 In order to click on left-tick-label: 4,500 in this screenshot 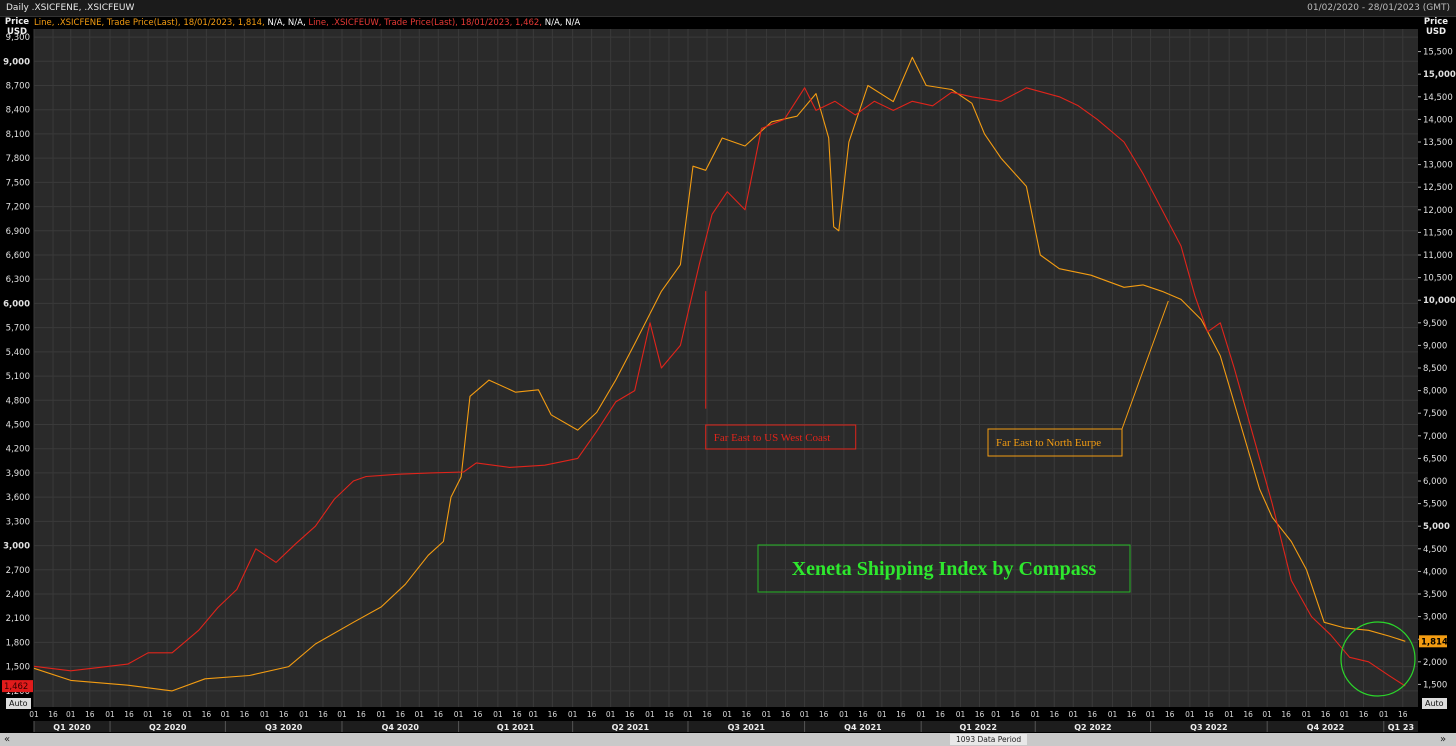, I will do `click(18, 426)`.